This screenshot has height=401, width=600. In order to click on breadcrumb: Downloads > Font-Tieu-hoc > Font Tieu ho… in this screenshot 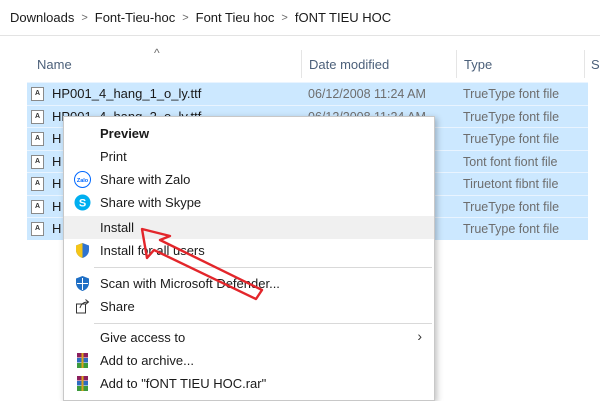, I will do `click(300, 18)`.